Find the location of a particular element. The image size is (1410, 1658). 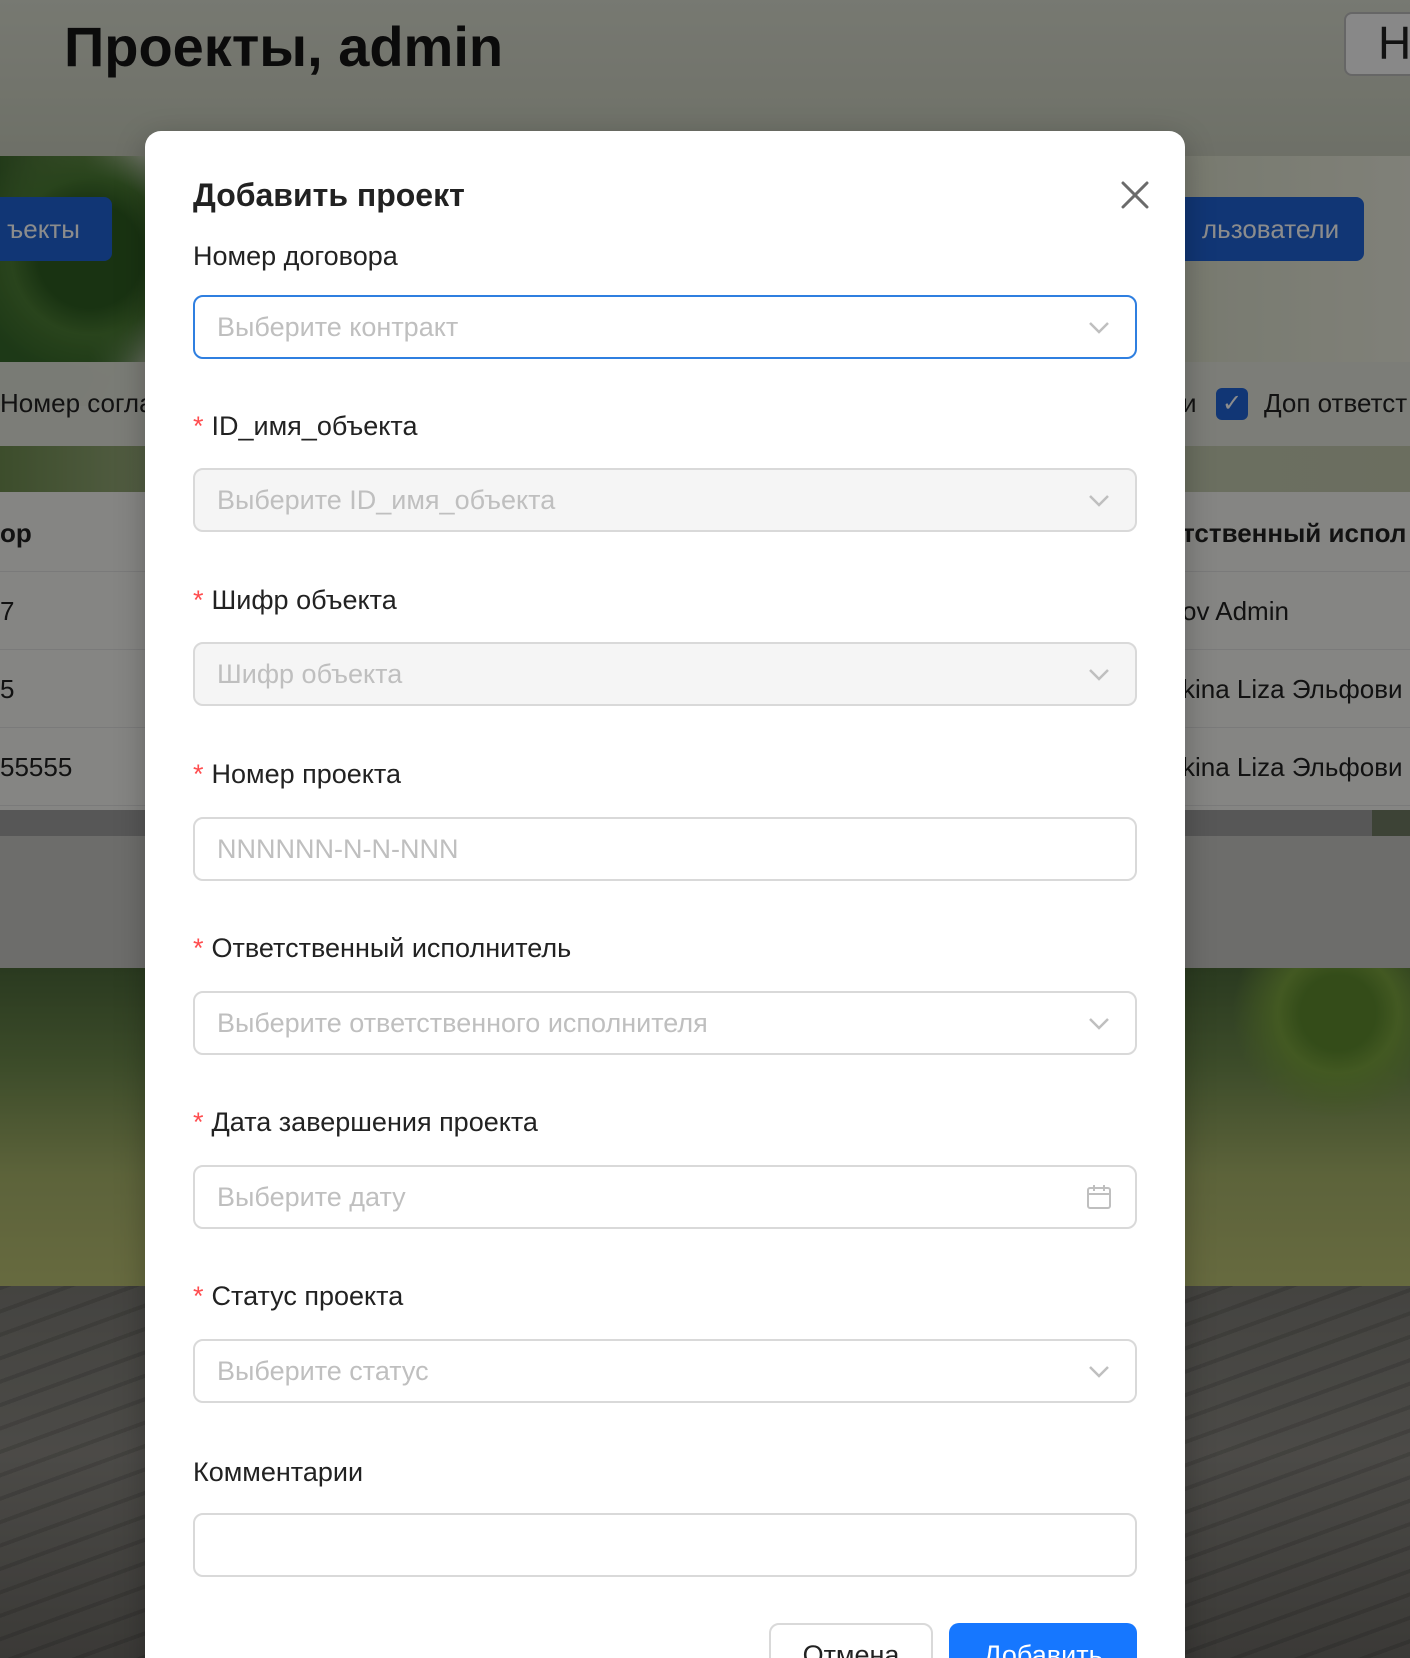

contract-label-text: Номер договора is located at coordinates (295, 256).